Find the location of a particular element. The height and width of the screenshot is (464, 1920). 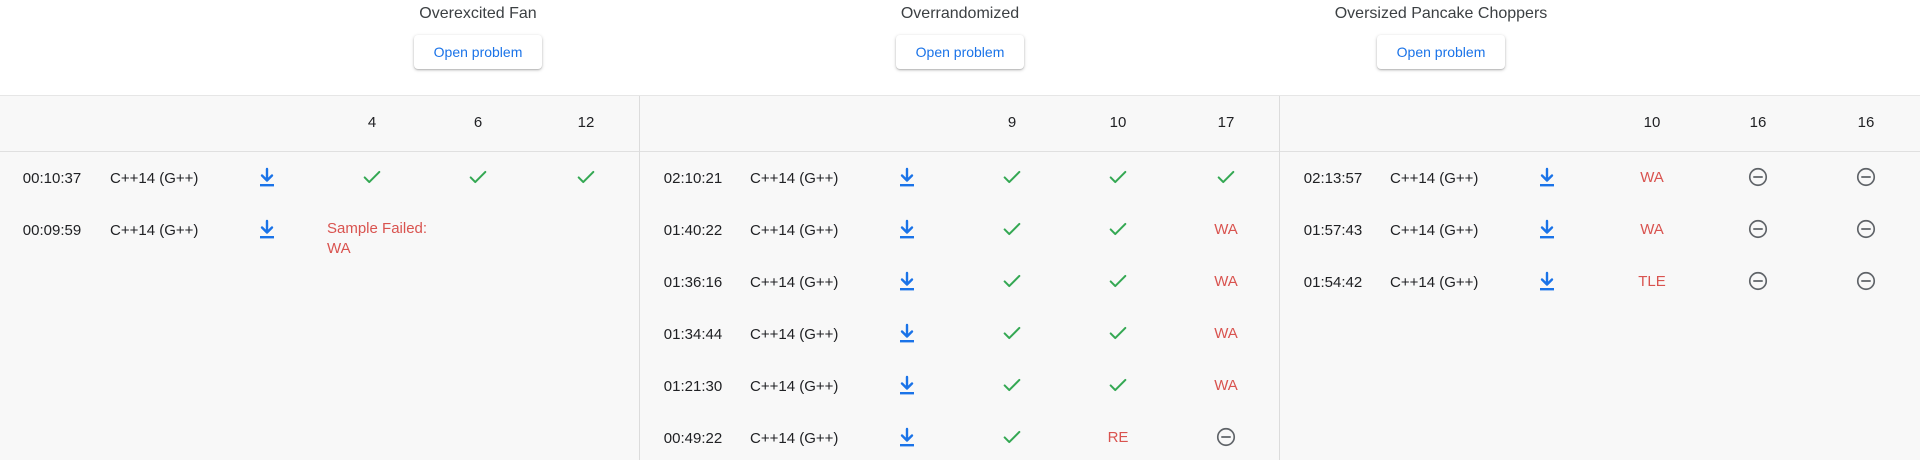

submission-row: 01:34:44 C++14 (G++) WA is located at coordinates (959, 334).